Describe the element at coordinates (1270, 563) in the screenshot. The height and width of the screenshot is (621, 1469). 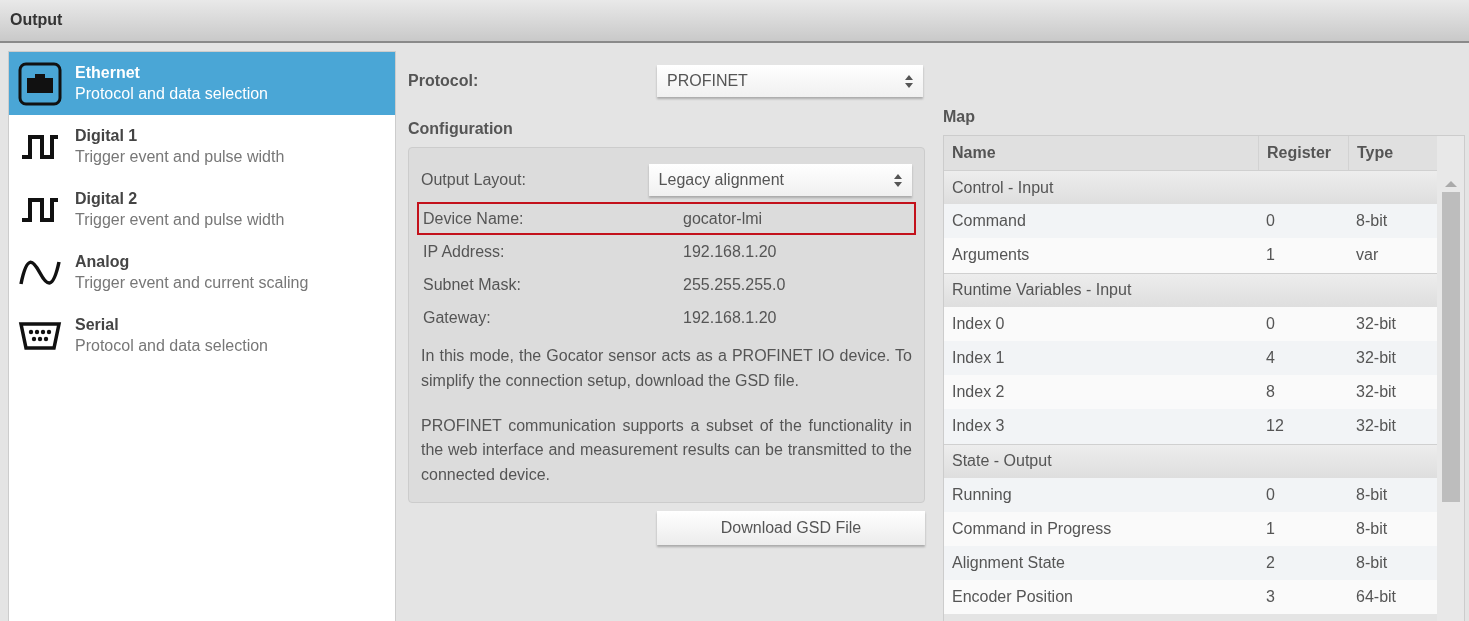
I see `table-cell-text: 2` at that location.